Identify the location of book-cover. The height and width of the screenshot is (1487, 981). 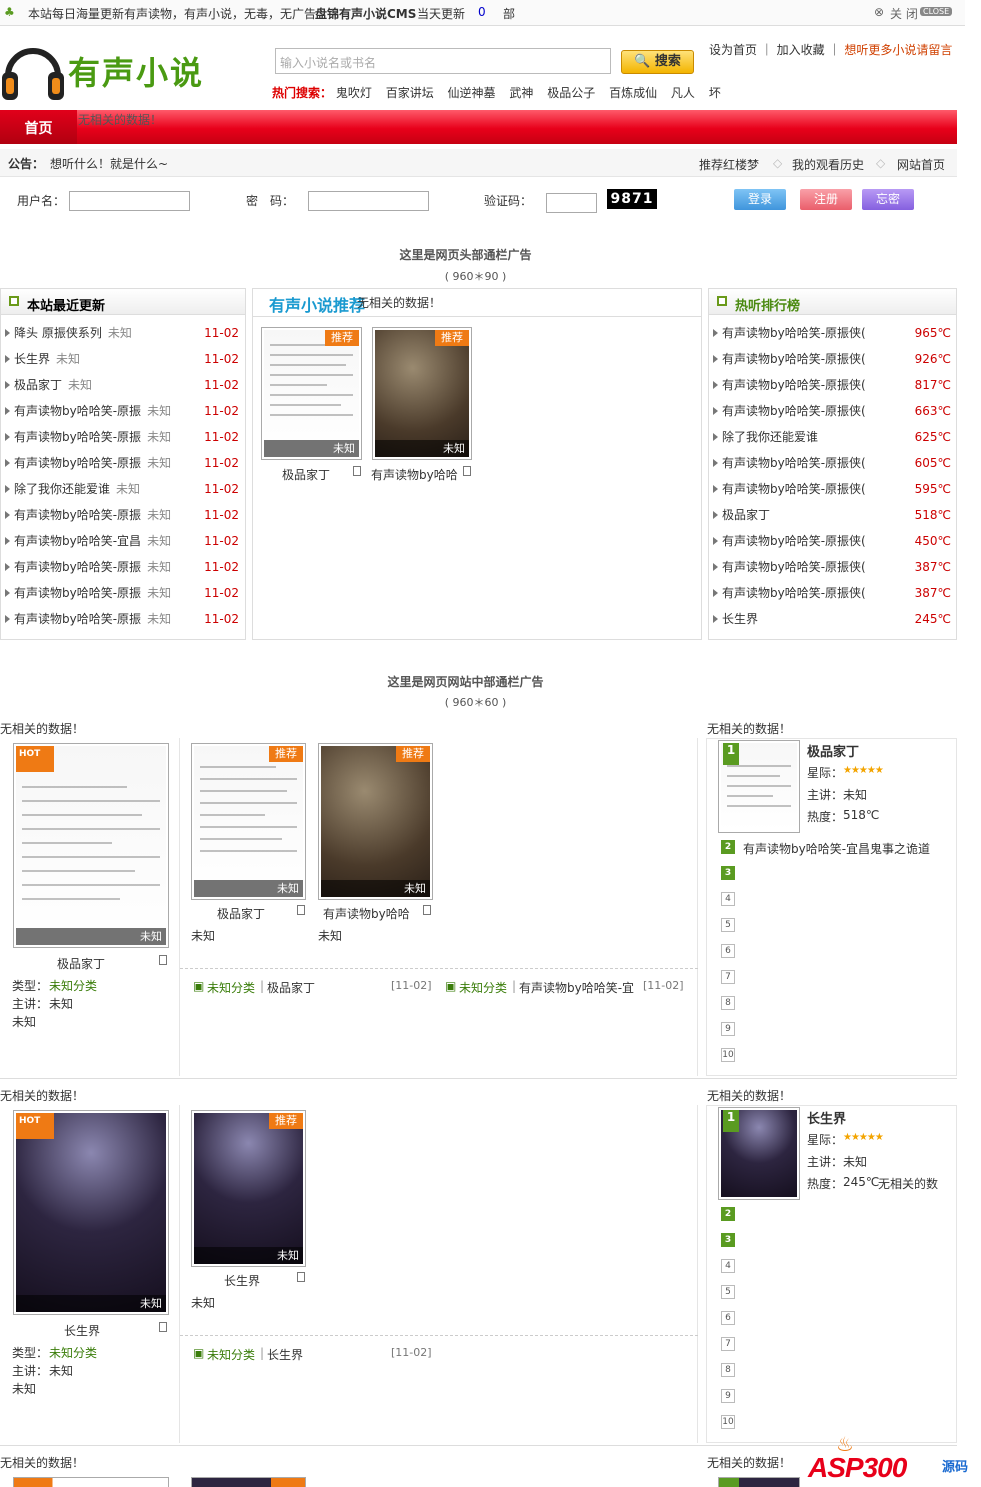
(248, 1482).